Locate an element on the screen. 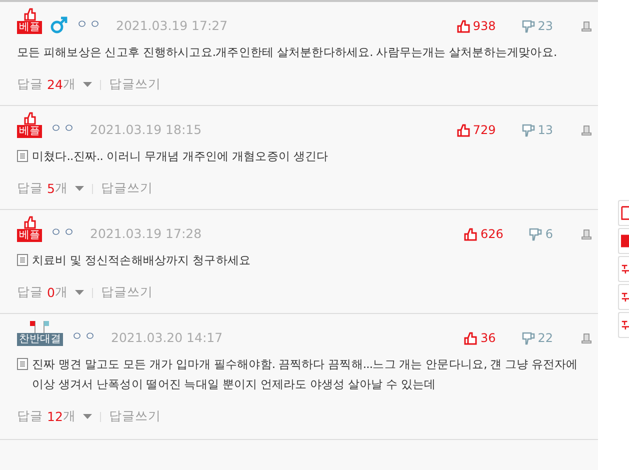 The image size is (629, 470). comment-text: 미쳤다..진짜.. 이러니 무개념 개주인에 개혐오증이 생긴다 is located at coordinates (180, 156).